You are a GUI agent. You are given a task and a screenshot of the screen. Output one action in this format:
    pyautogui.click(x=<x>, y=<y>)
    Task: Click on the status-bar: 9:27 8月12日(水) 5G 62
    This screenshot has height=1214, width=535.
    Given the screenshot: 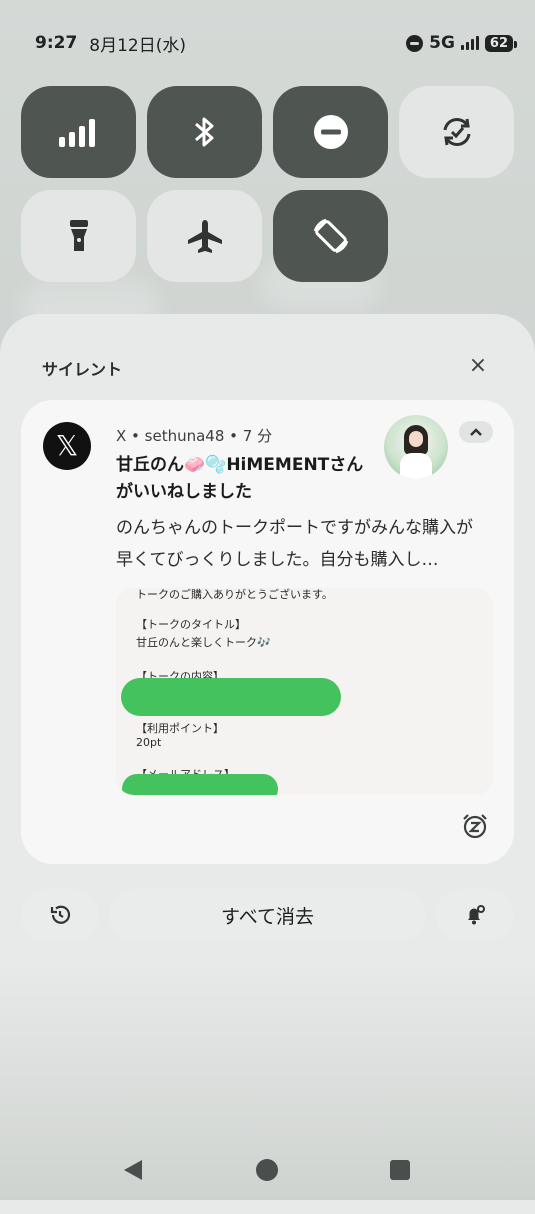 What is the action you would take?
    pyautogui.click(x=276, y=43)
    